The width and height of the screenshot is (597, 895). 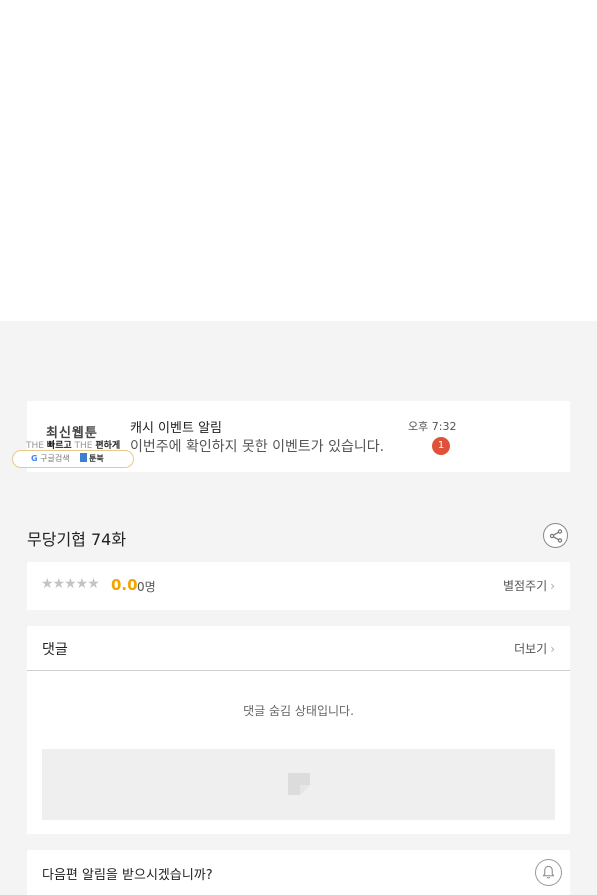 What do you see at coordinates (146, 587) in the screenshot?
I see `rating-count: 0명` at bounding box center [146, 587].